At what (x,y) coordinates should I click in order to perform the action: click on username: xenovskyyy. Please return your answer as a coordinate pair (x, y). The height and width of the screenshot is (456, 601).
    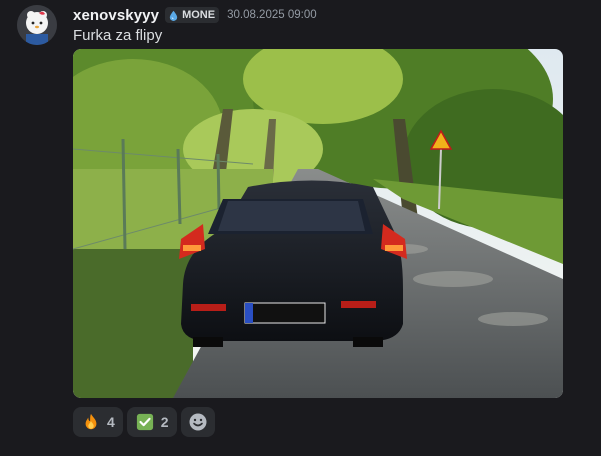
    Looking at the image, I should click on (116, 15).